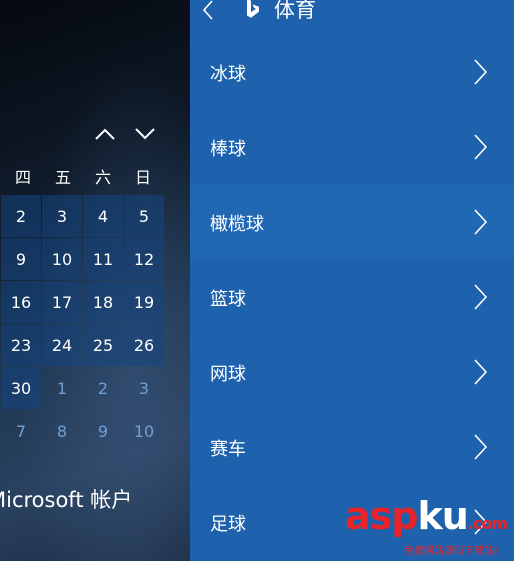 Image resolution: width=514 pixels, height=561 pixels. Describe the element at coordinates (62, 388) in the screenshot. I see `calendar-day-next-month: 1` at that location.